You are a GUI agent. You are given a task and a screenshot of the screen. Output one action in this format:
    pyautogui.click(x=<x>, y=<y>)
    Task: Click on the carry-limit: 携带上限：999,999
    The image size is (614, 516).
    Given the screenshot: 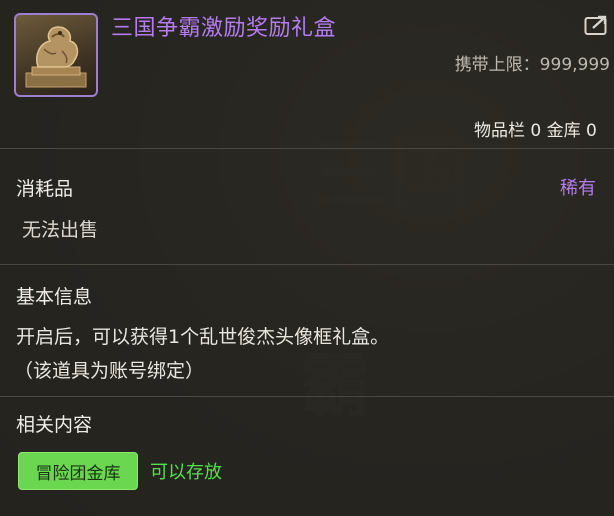 What is the action you would take?
    pyautogui.click(x=532, y=65)
    